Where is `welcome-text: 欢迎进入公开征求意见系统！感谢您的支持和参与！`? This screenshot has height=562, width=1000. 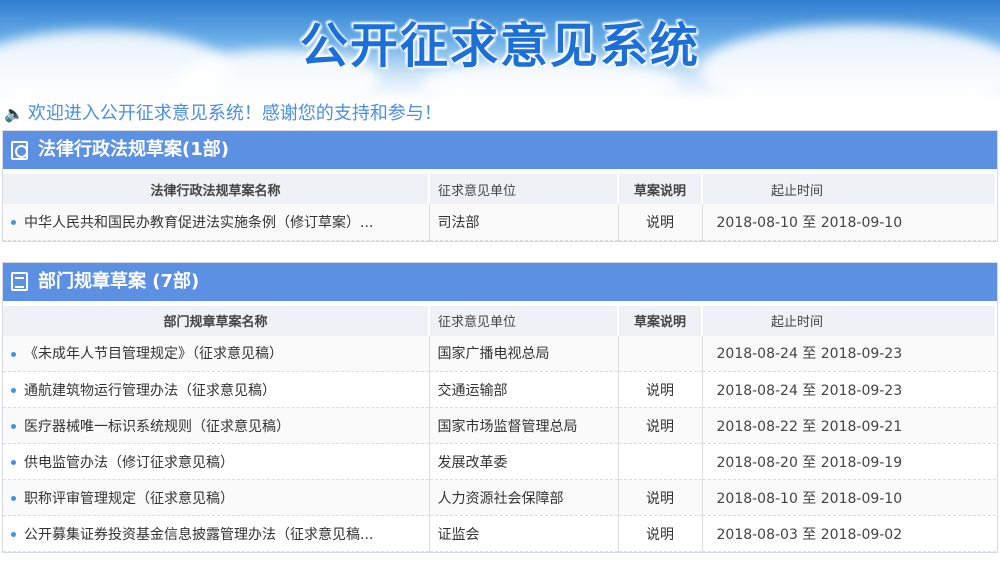
welcome-text: 欢迎进入公开征求意见系统！感谢您的支持和参与！ is located at coordinates (234, 113).